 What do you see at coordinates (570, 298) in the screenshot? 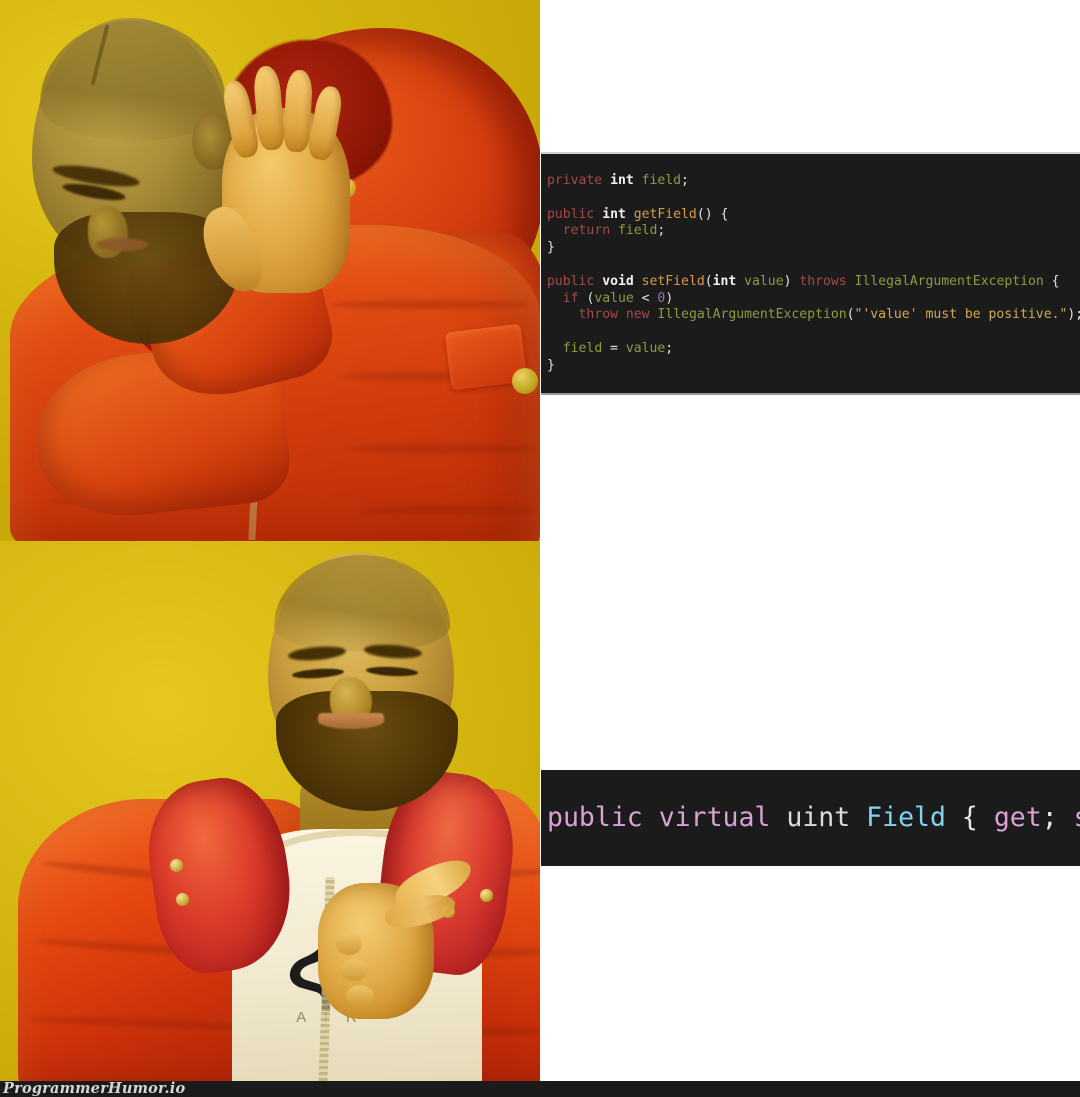
I see `code-token: if` at bounding box center [570, 298].